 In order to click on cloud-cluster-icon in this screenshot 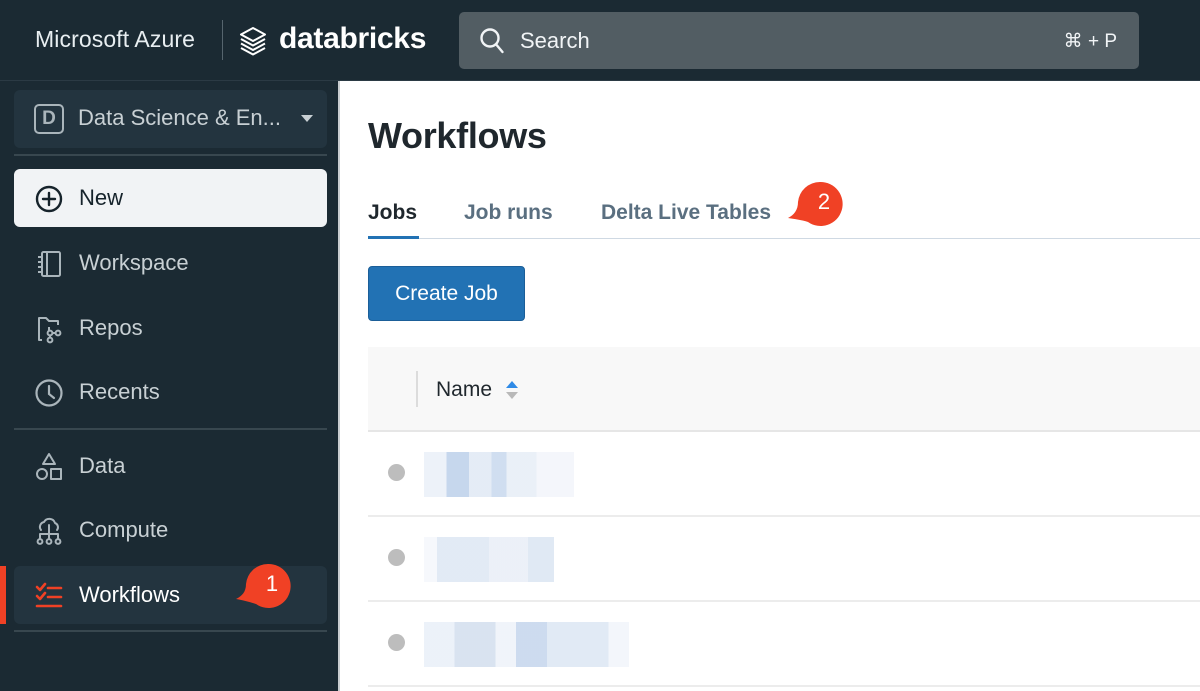, I will do `click(49, 531)`.